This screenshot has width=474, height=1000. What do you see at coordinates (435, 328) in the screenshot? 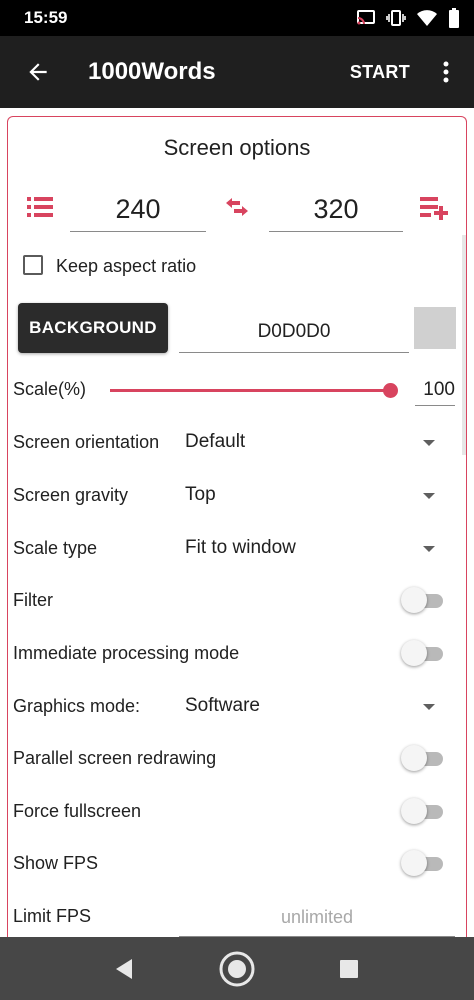
I see `background-color-swatch` at bounding box center [435, 328].